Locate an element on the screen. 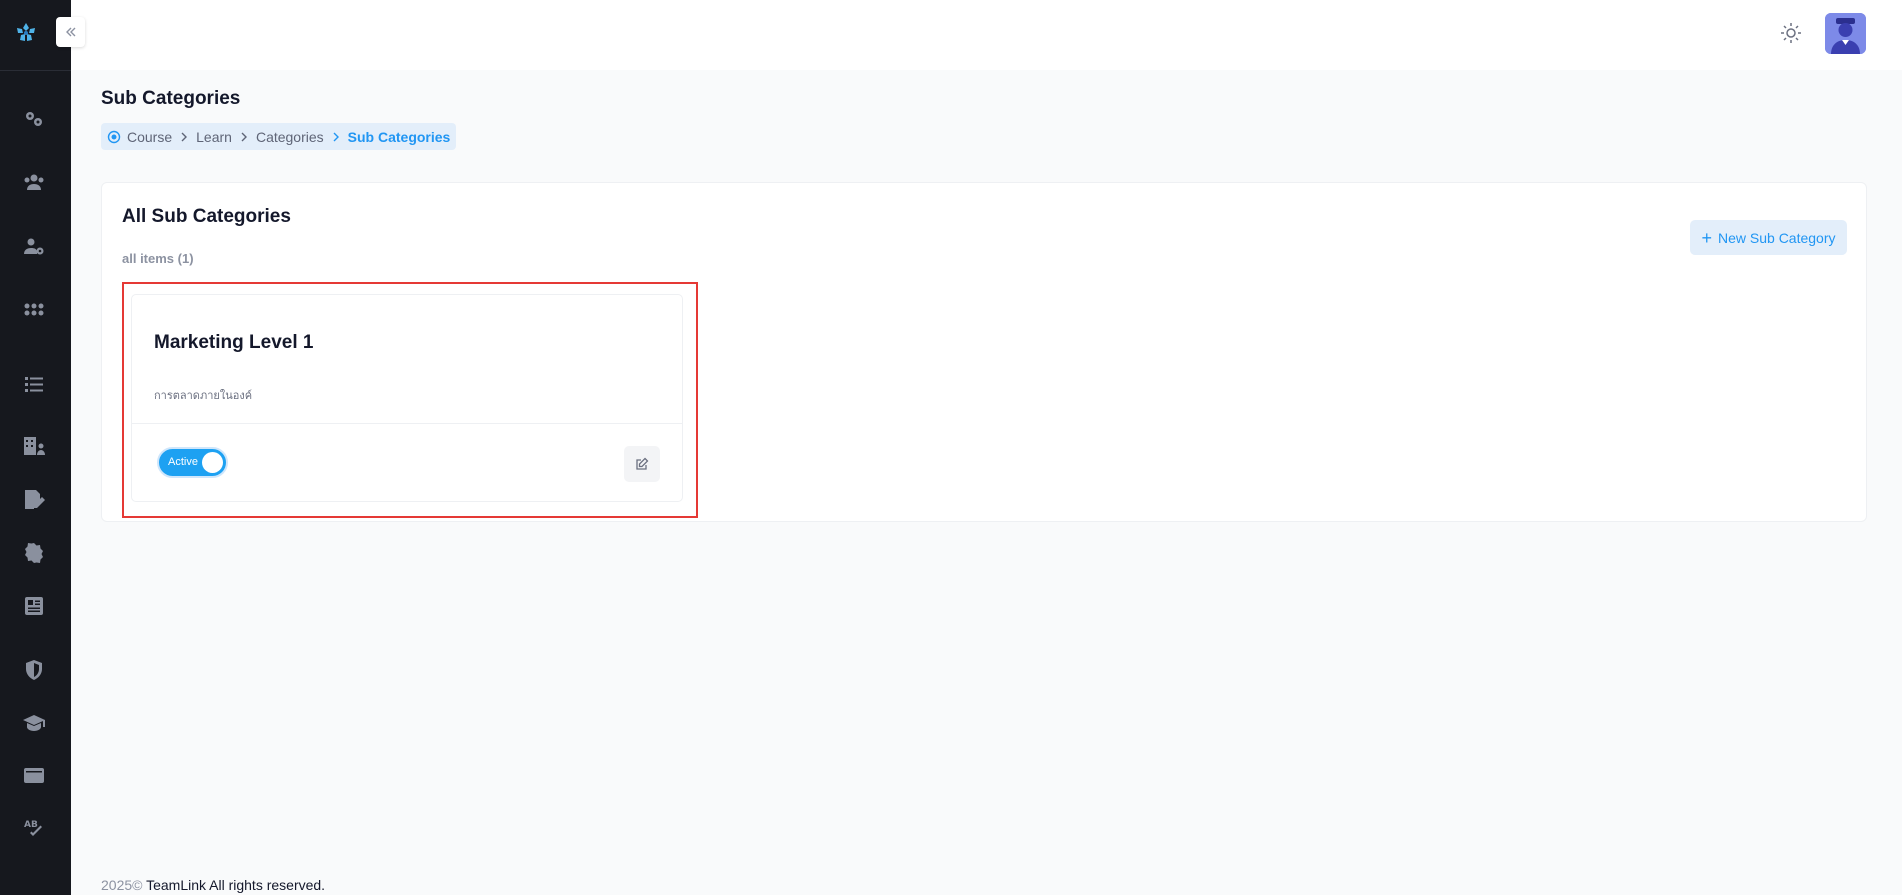 The image size is (1902, 895). settings-icon is located at coordinates (34, 119).